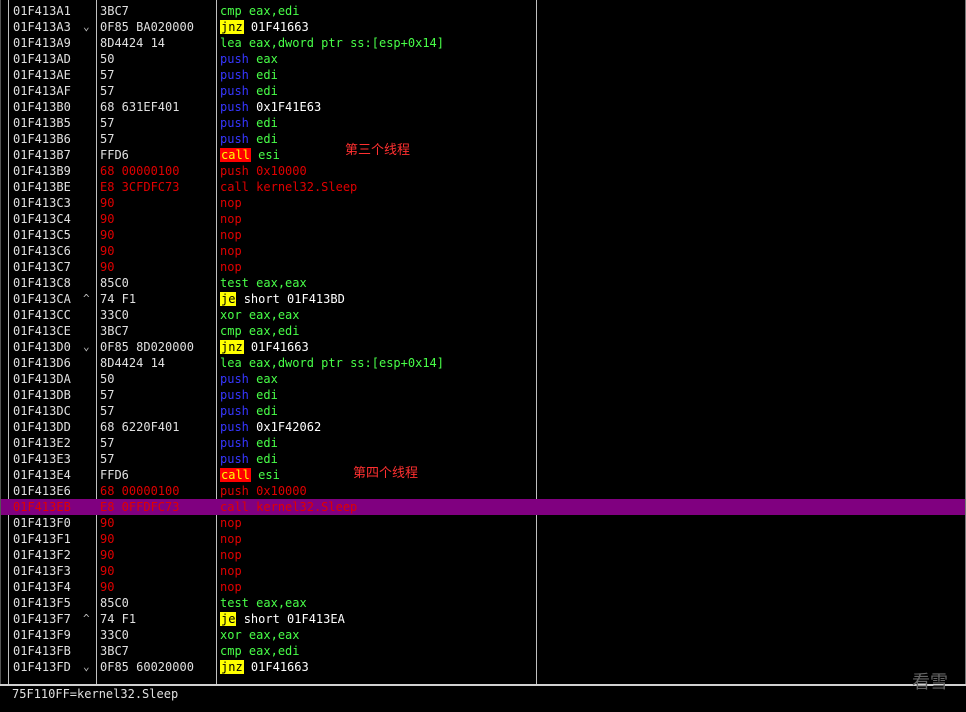  I want to click on address: 01F413E6, so click(42, 491).